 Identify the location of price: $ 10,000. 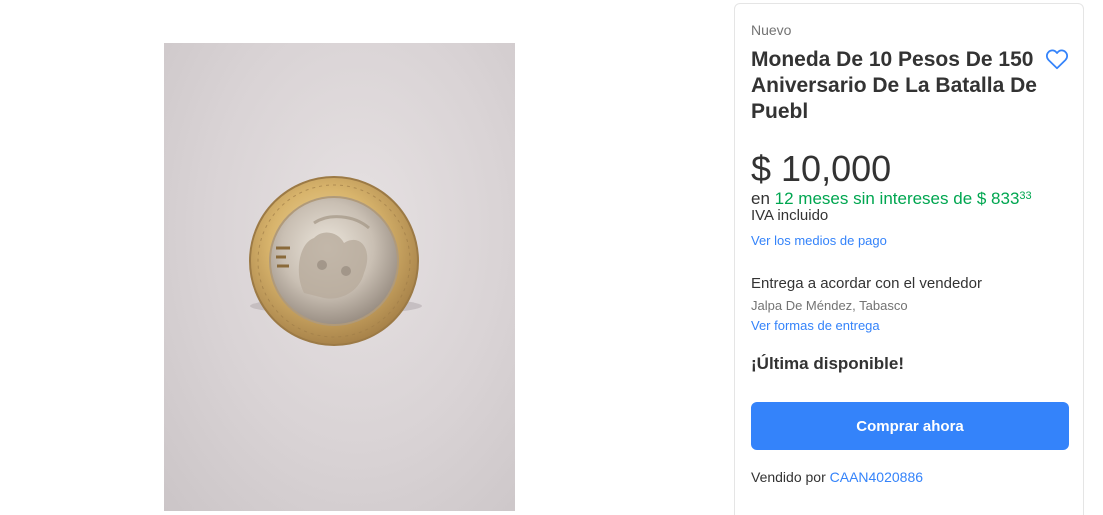
(821, 168).